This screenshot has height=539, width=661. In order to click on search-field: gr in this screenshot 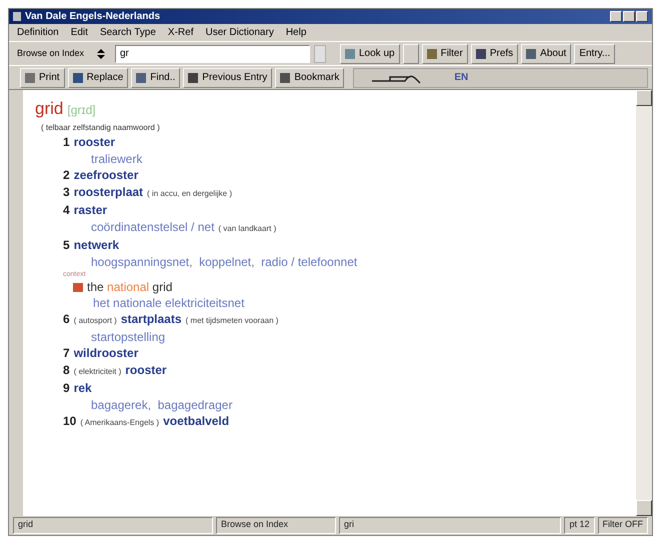, I will do `click(212, 53)`.